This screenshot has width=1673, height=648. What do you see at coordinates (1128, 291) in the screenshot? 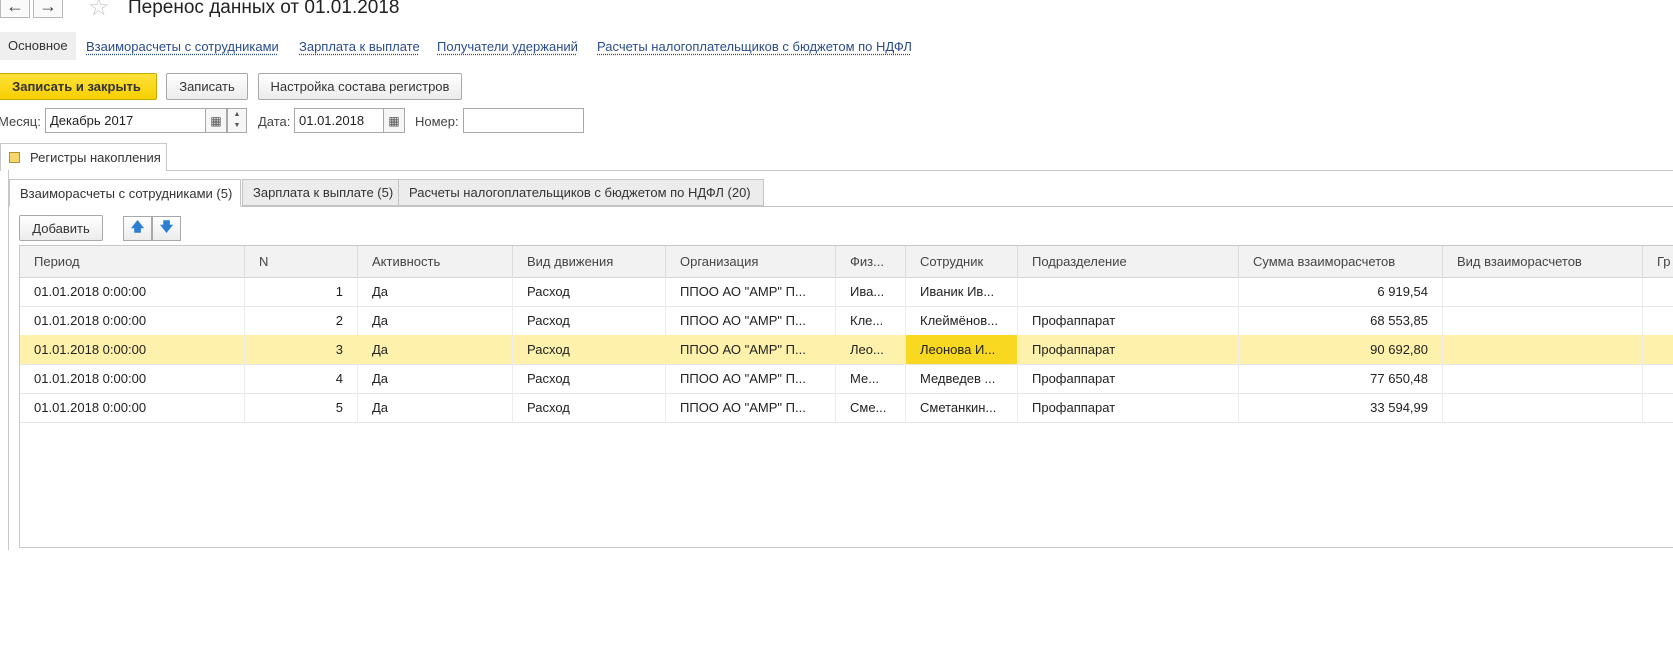
I see `department-cell` at bounding box center [1128, 291].